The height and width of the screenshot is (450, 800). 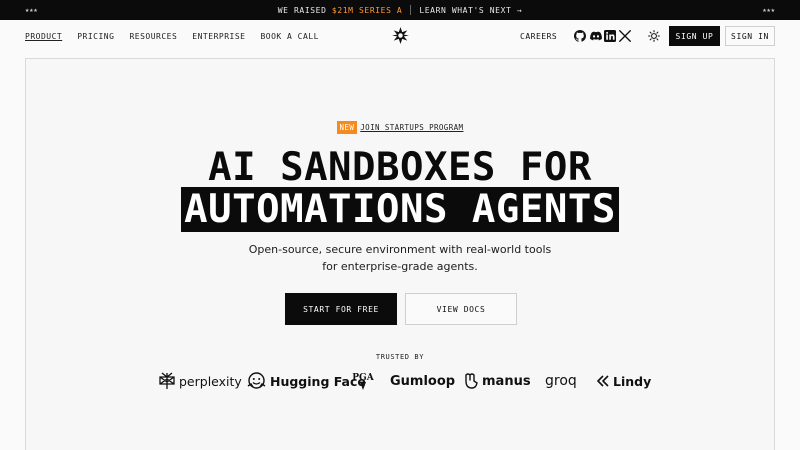 What do you see at coordinates (167, 380) in the screenshot?
I see `perplexity-icon` at bounding box center [167, 380].